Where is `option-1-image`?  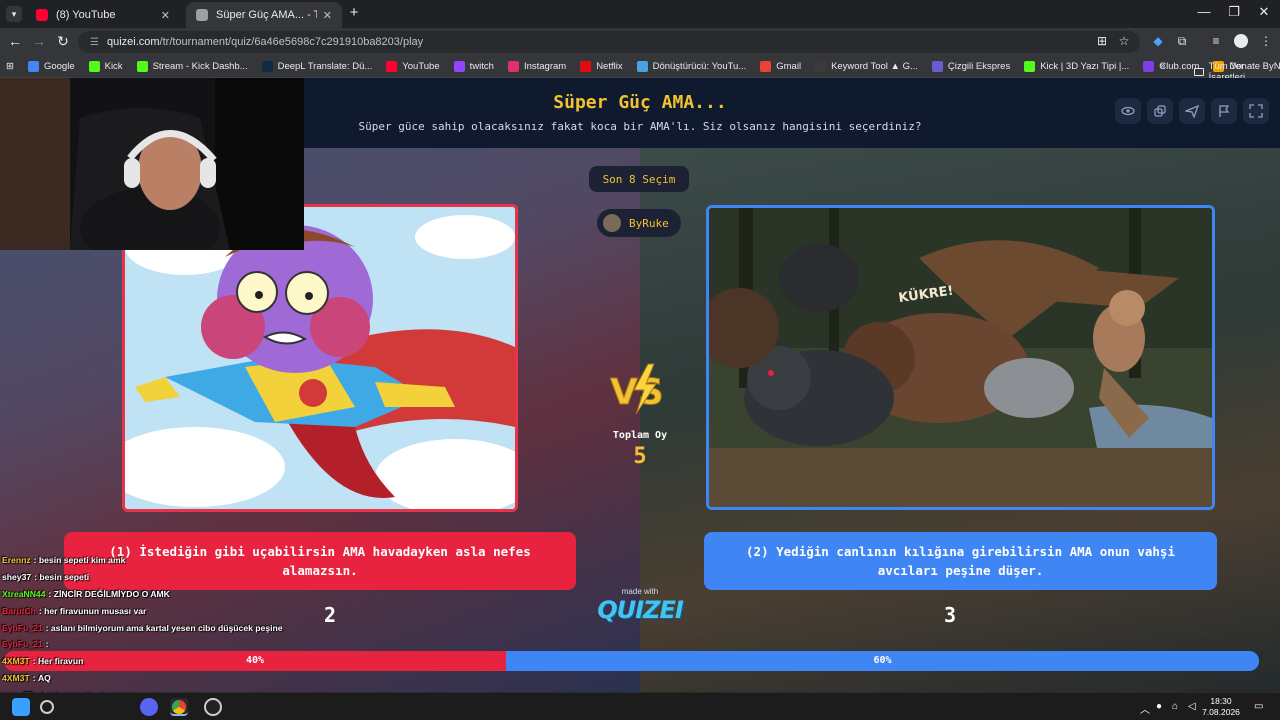 option-1-image is located at coordinates (320, 358).